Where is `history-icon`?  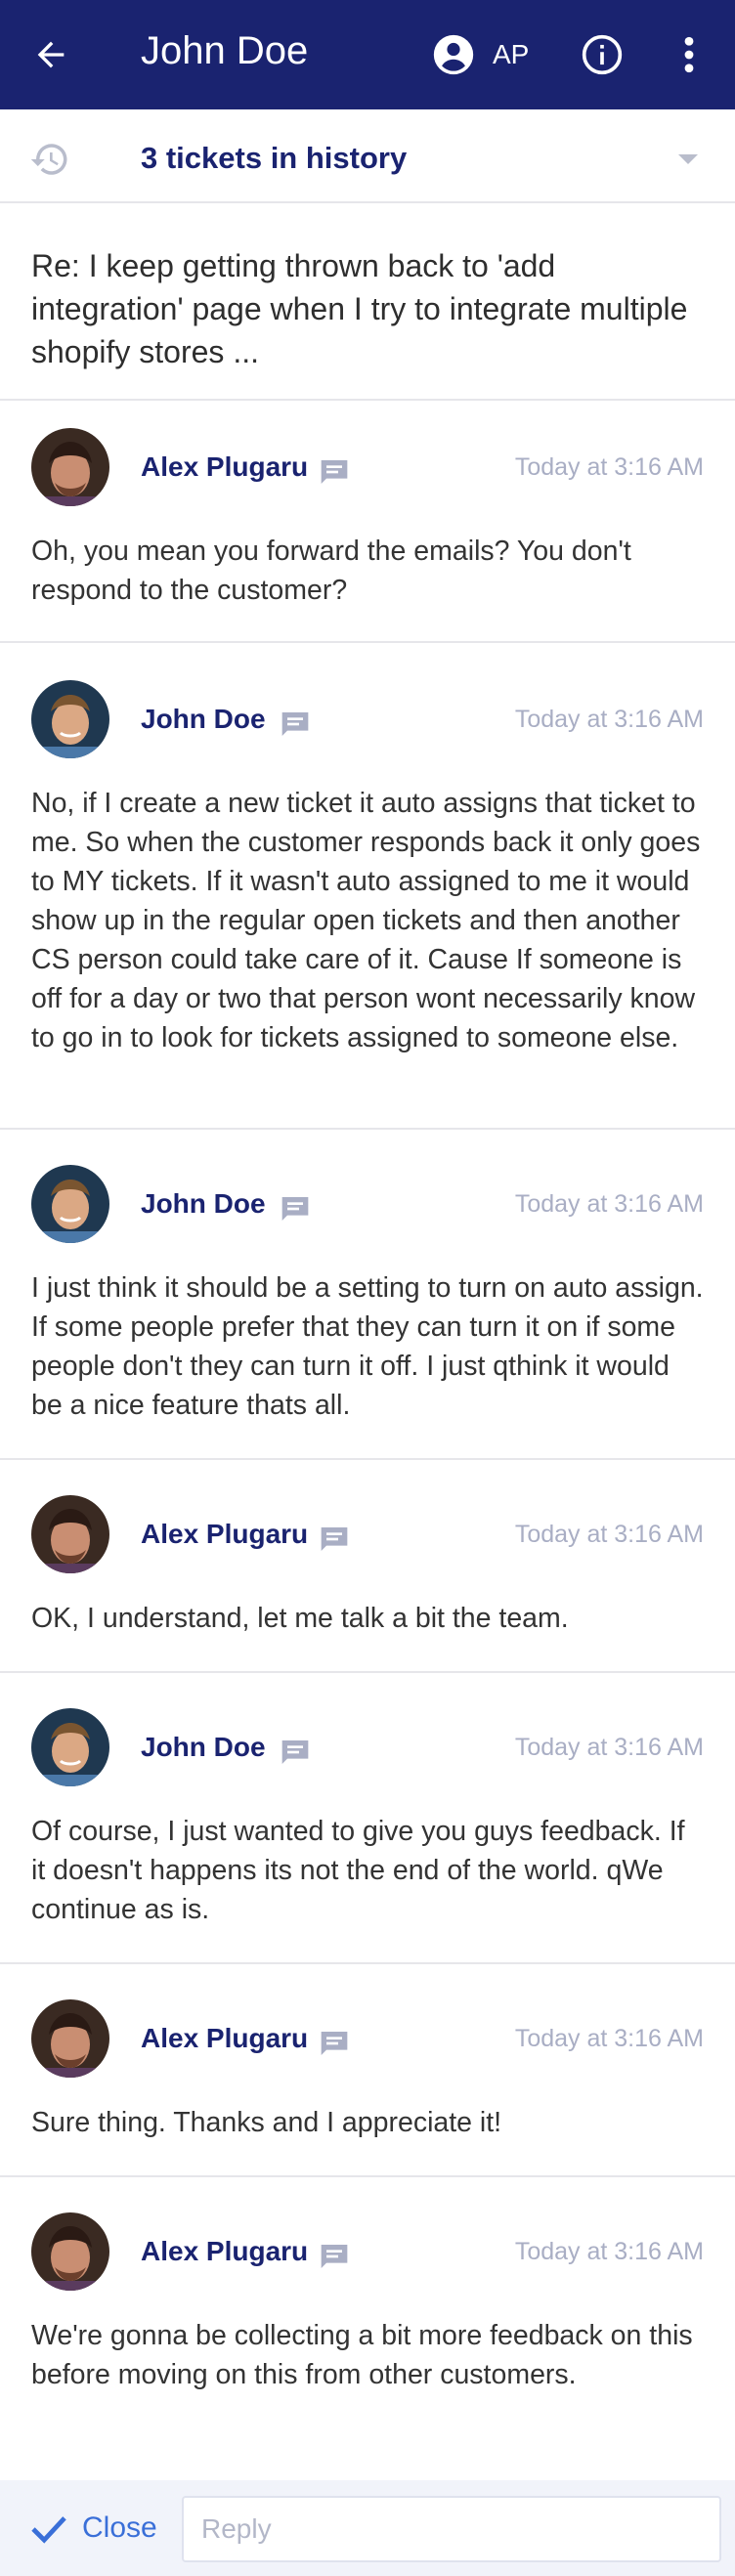 history-icon is located at coordinates (48, 159).